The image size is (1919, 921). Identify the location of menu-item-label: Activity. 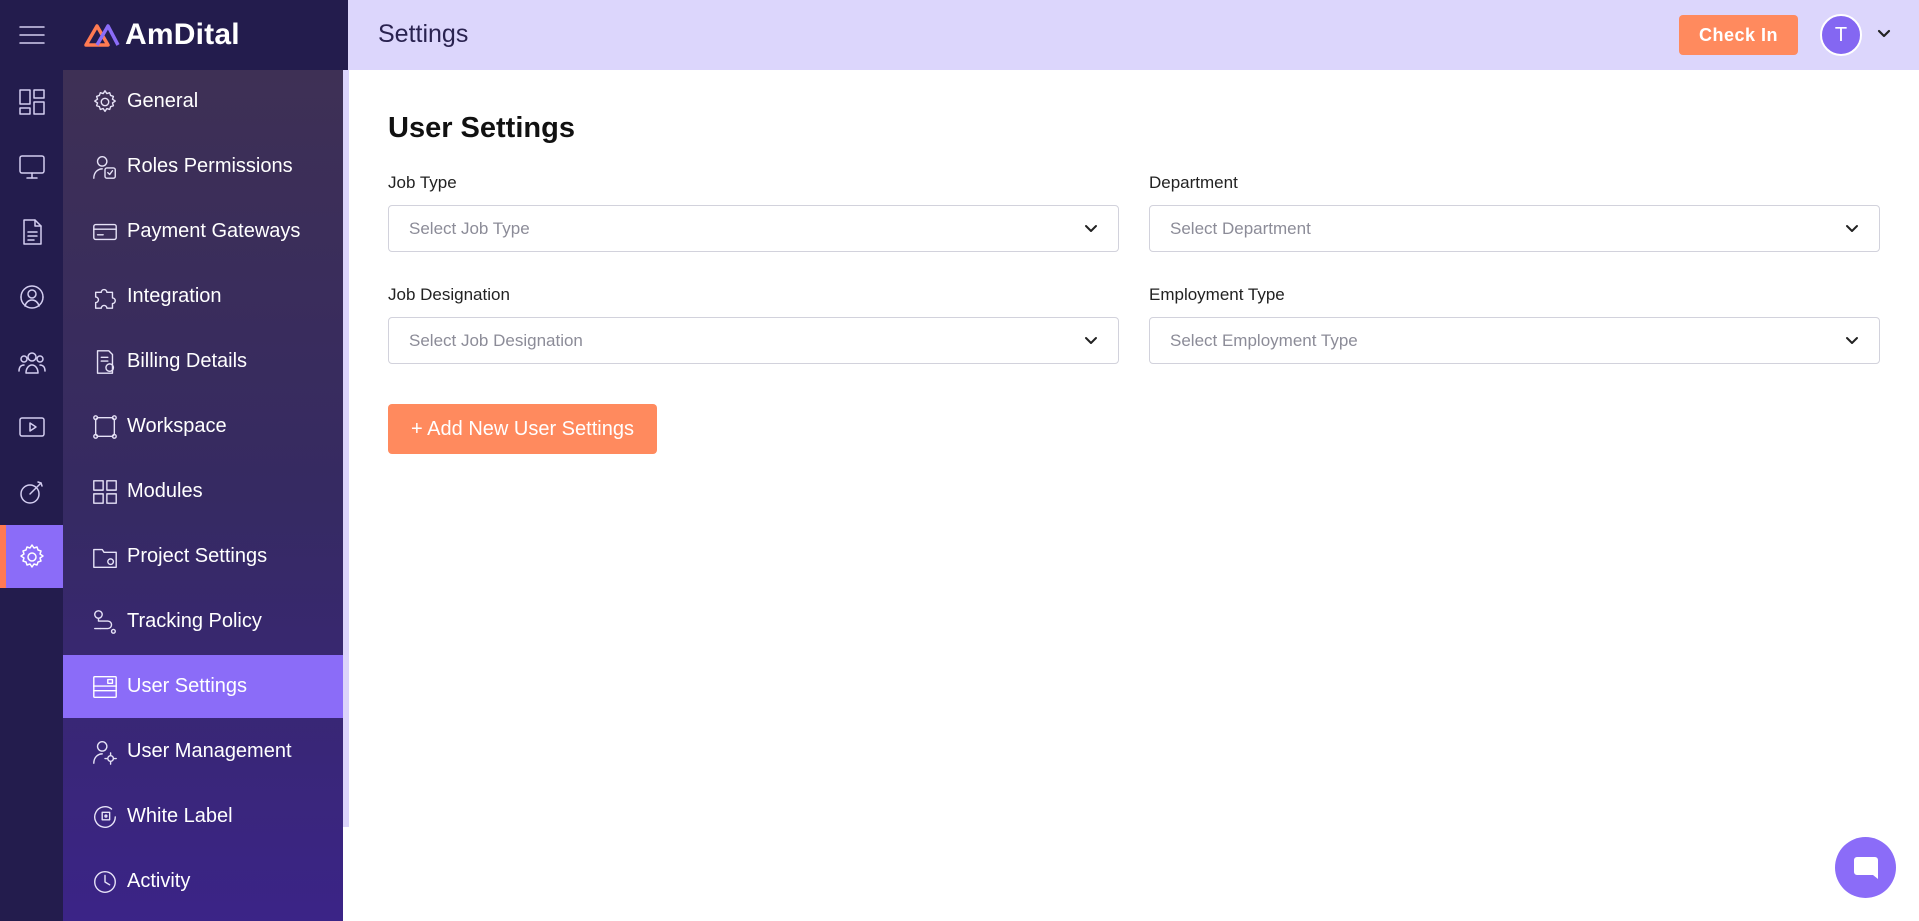
(159, 881).